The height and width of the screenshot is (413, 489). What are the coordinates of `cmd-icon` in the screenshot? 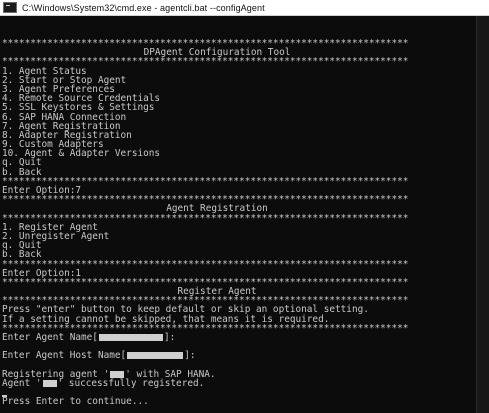 It's located at (10, 7).